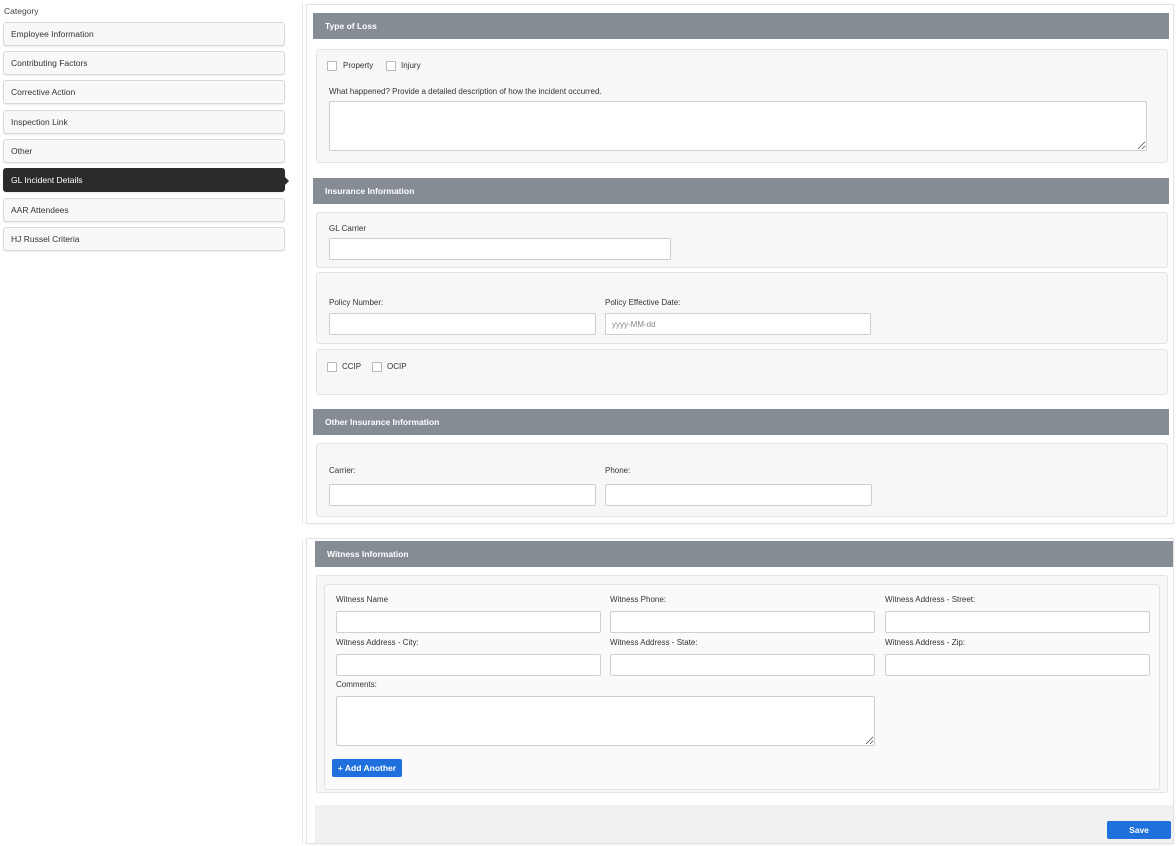 The image size is (1176, 846). Describe the element at coordinates (742, 240) in the screenshot. I see `gl-carrier-box: GL Carrier` at that location.